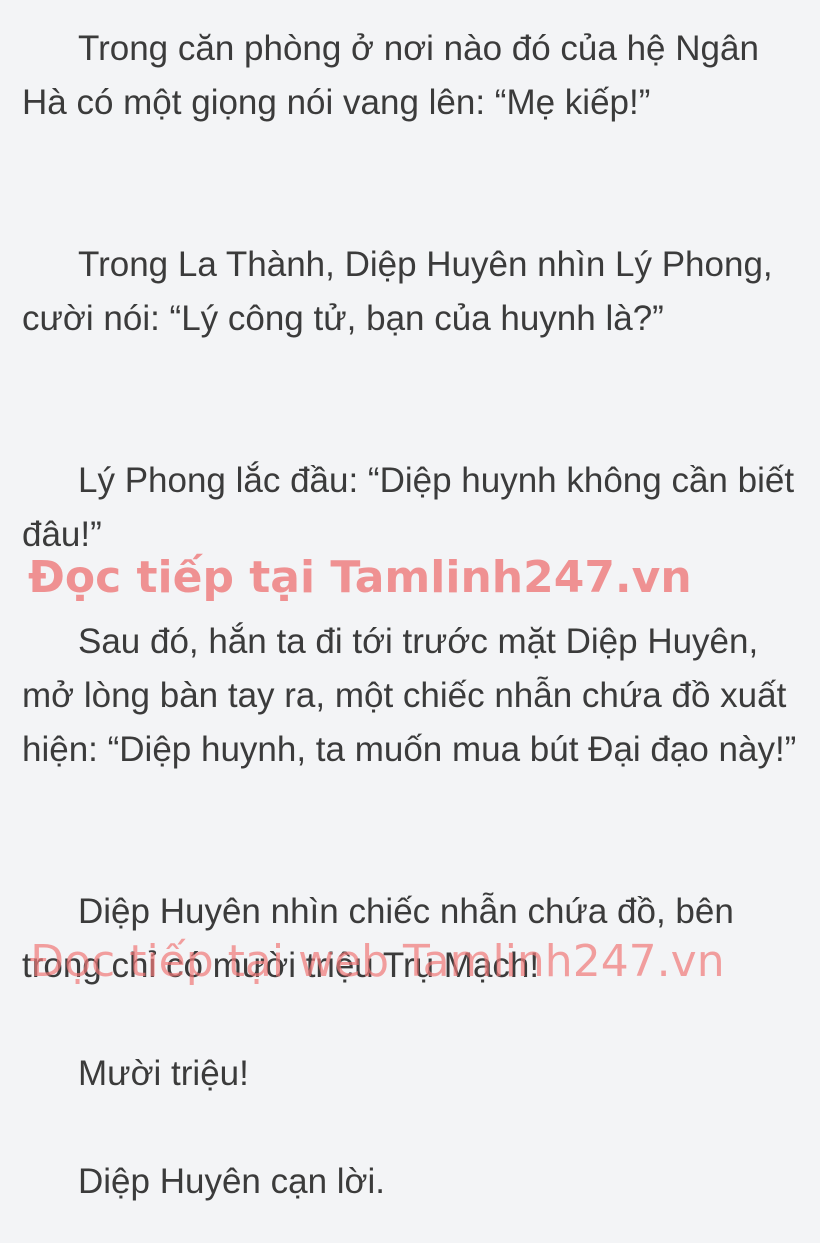 Image resolution: width=820 pixels, height=1243 pixels. Describe the element at coordinates (163, 1073) in the screenshot. I see `story-paragraph: Mười triệu!` at that location.